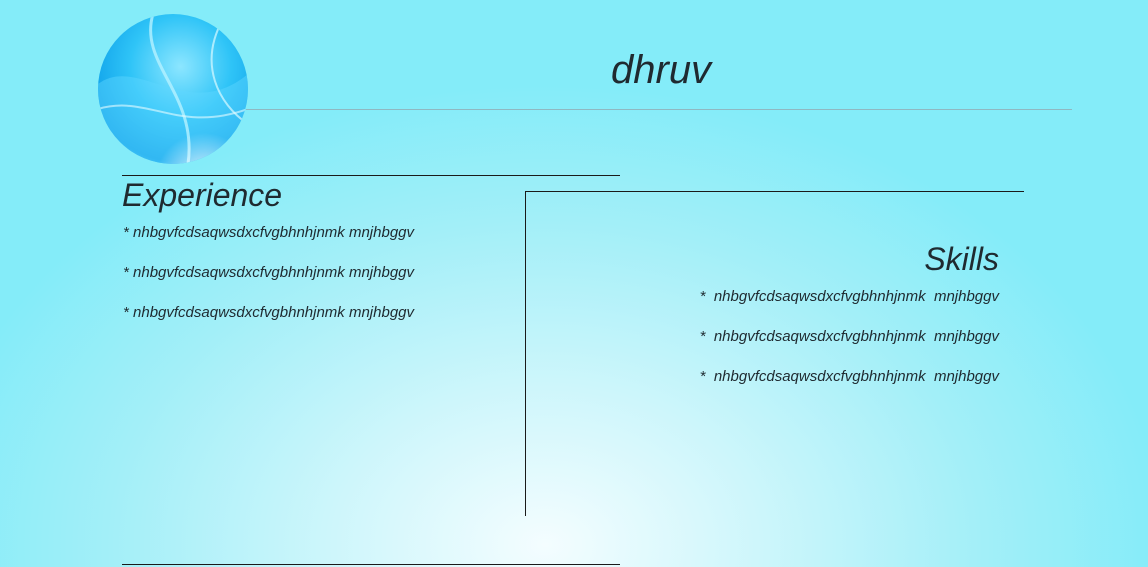  Describe the element at coordinates (659, 109) in the screenshot. I see `header-divider` at that location.